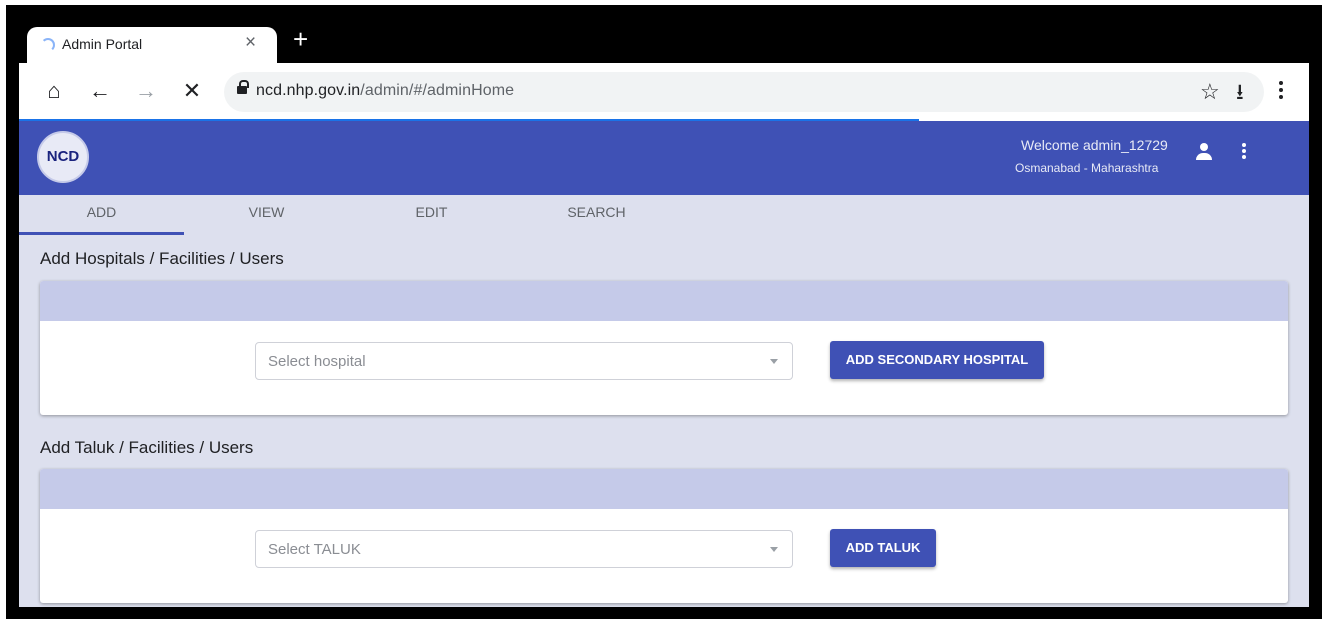 This screenshot has height=625, width=1328. I want to click on download-icon: ⭳, so click(1240, 92).